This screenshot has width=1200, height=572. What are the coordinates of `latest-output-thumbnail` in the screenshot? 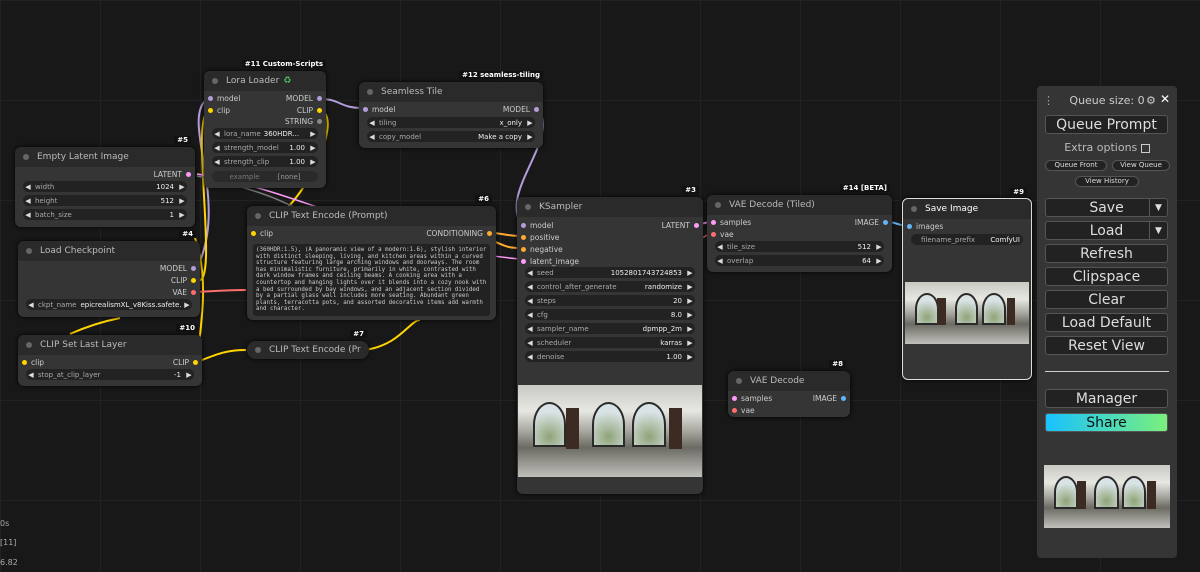 It's located at (1107, 496).